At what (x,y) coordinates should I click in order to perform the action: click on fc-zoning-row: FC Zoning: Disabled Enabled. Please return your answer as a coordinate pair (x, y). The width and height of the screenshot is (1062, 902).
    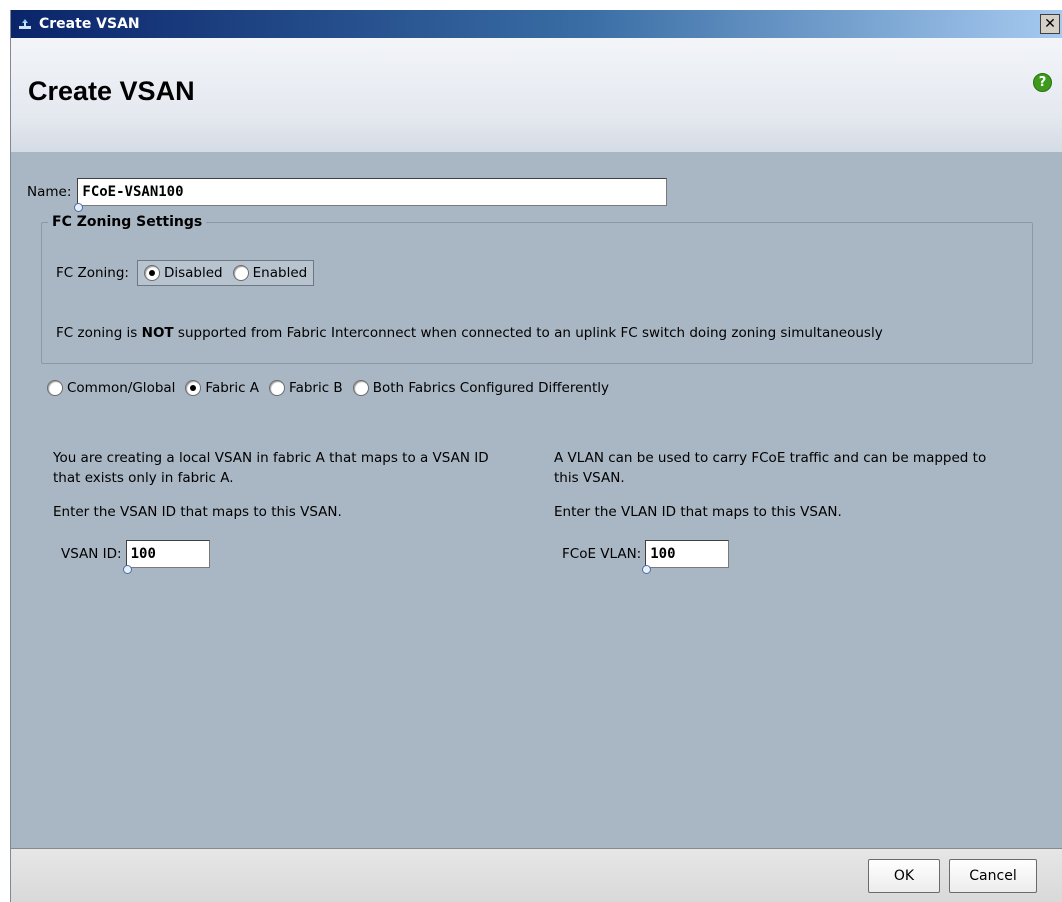
    Looking at the image, I should click on (185, 273).